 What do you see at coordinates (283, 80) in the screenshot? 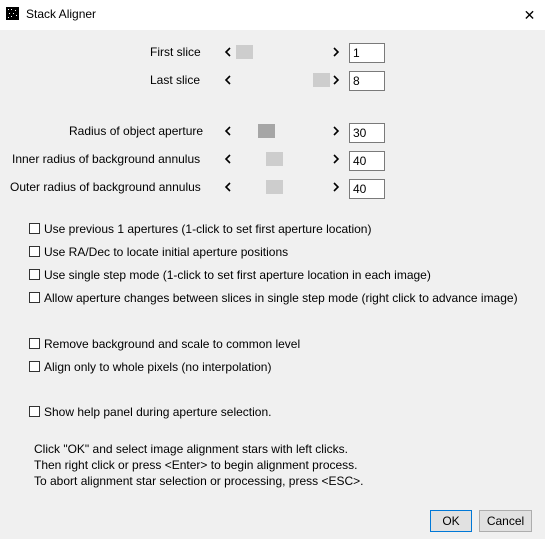
I see `last-slice-slider-track` at bounding box center [283, 80].